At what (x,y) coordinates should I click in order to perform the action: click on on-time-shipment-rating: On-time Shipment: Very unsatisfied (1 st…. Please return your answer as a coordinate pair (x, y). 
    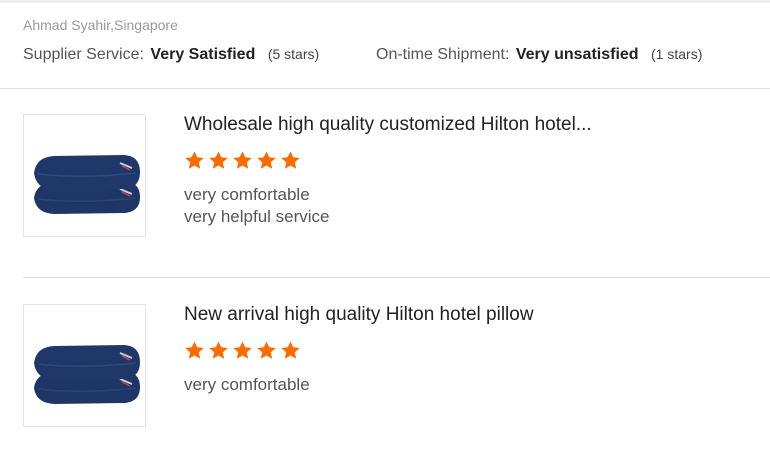
    Looking at the image, I should click on (539, 55).